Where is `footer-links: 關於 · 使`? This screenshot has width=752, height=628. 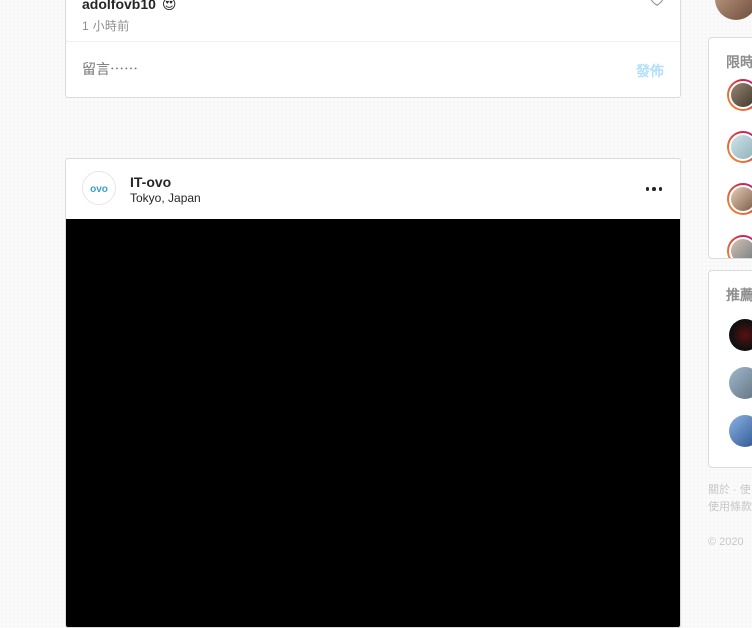 footer-links: 關於 · 使 is located at coordinates (729, 490).